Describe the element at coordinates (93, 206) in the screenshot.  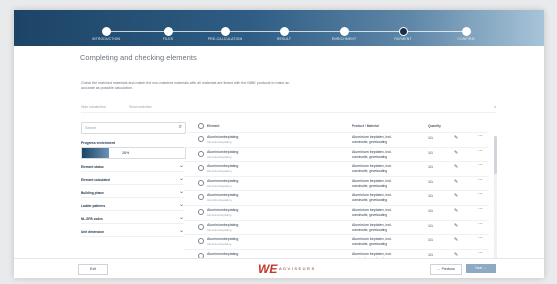
I see `filter-label: Ladder patterns` at that location.